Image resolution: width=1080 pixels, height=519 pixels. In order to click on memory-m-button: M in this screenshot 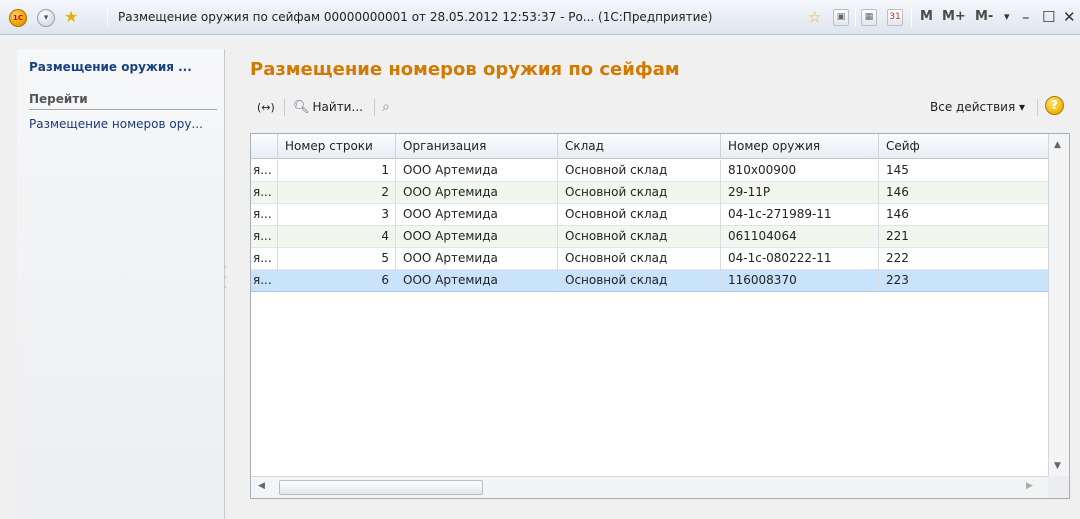, I will do `click(926, 16)`.